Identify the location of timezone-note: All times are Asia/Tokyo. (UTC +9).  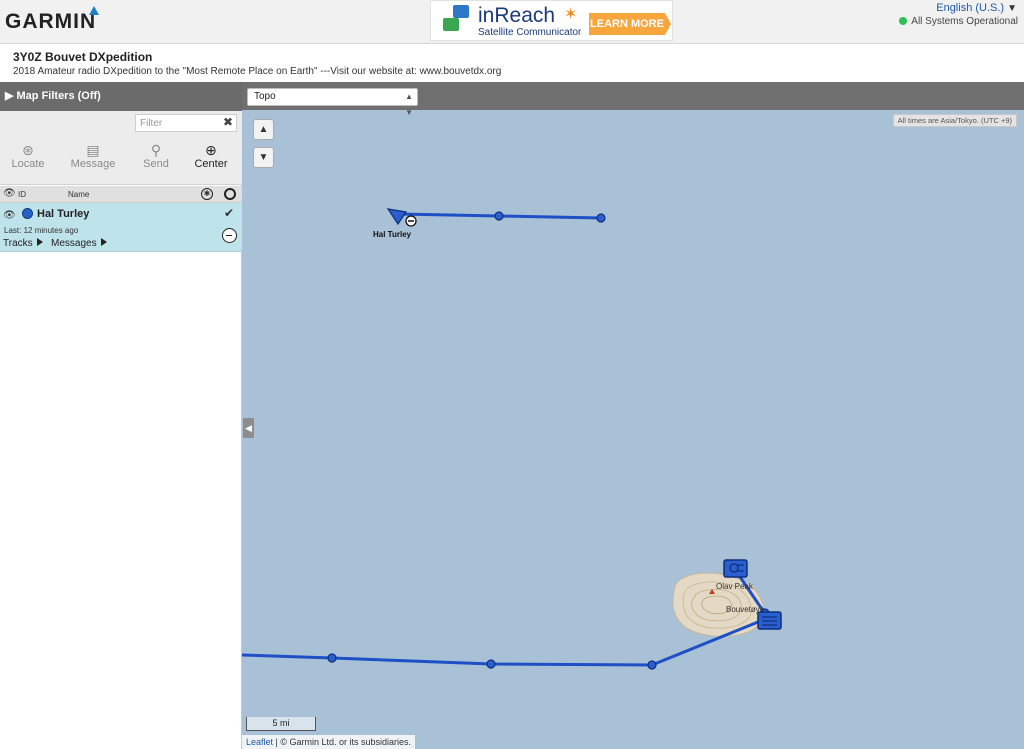
(954, 120).